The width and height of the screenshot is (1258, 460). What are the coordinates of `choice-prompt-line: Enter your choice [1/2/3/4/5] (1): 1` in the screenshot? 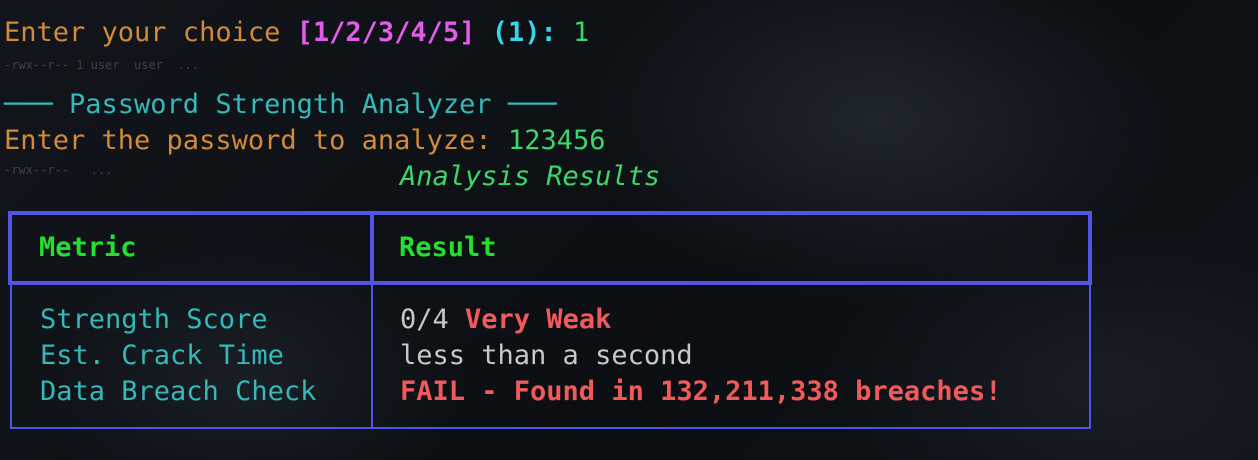 It's located at (296, 33).